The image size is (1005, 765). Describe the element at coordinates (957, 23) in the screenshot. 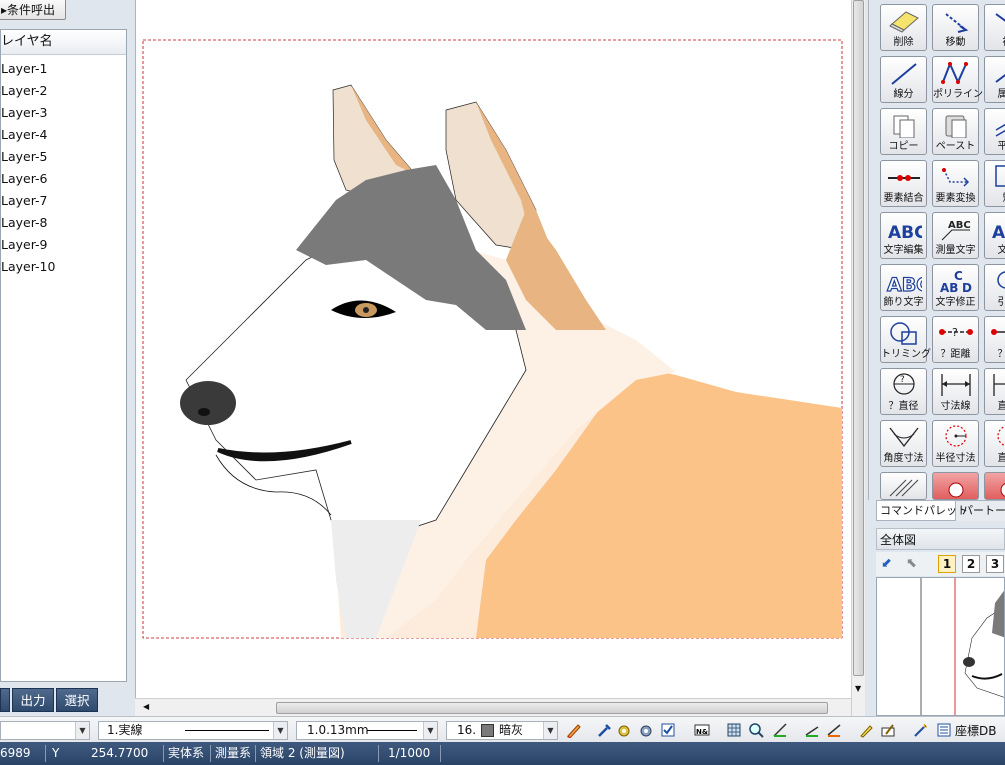

I see `move-icon` at that location.